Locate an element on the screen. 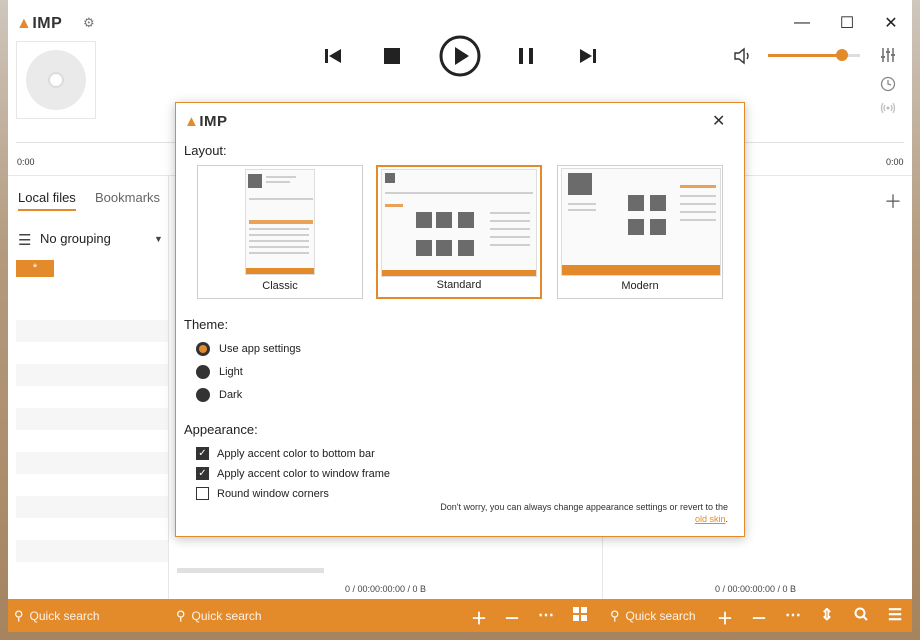 Image resolution: width=920 pixels, height=640 pixels. theme-option-light: Light is located at coordinates (219, 372).